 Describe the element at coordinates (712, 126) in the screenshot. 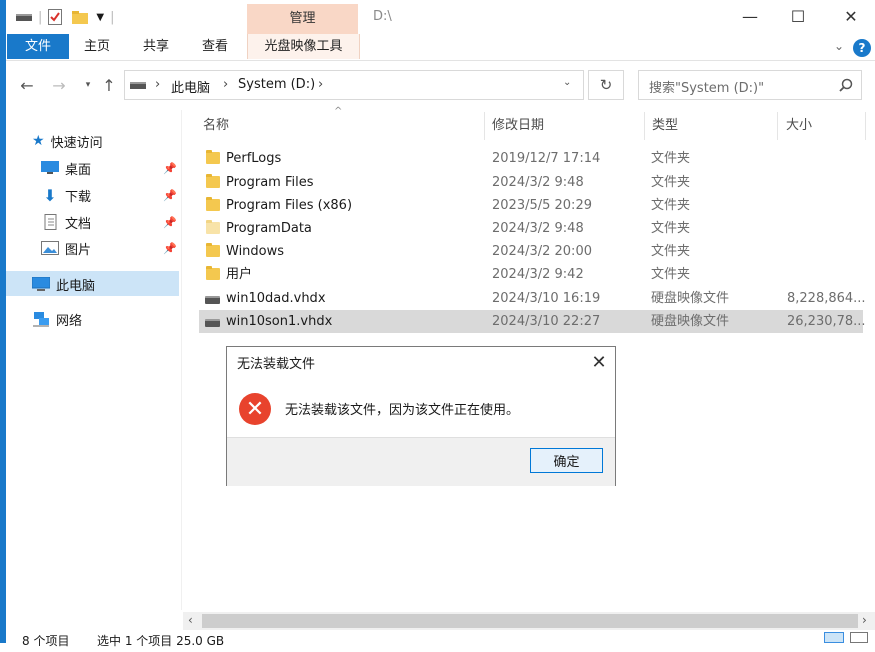

I see `column-header-type: 类型` at that location.